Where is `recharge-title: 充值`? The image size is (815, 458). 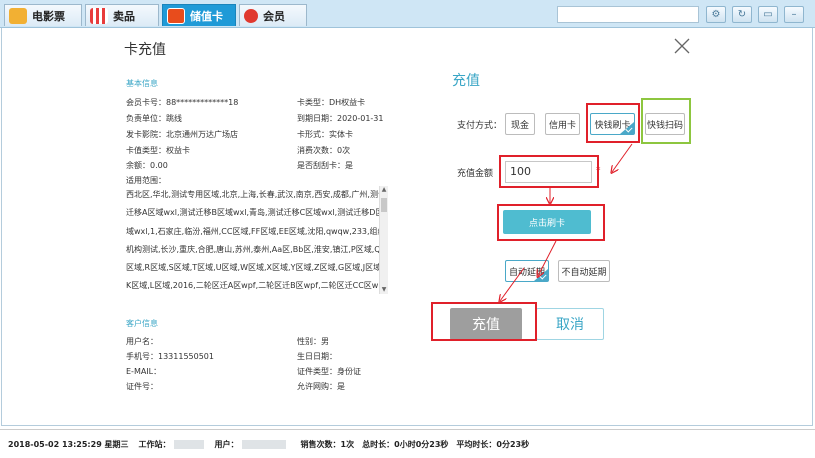
recharge-title: 充值 is located at coordinates (466, 81).